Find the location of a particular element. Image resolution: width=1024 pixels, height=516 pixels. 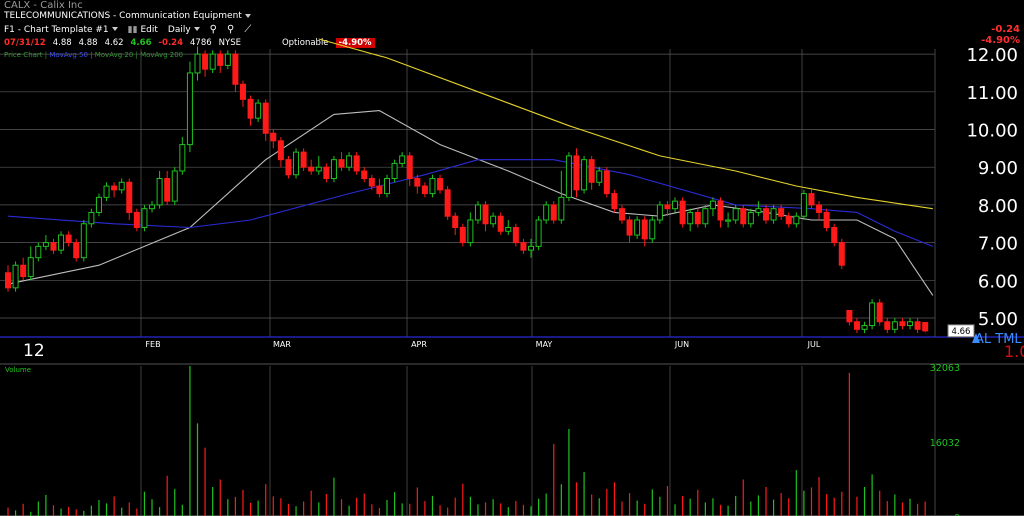

edit-label: Edit is located at coordinates (149, 29).